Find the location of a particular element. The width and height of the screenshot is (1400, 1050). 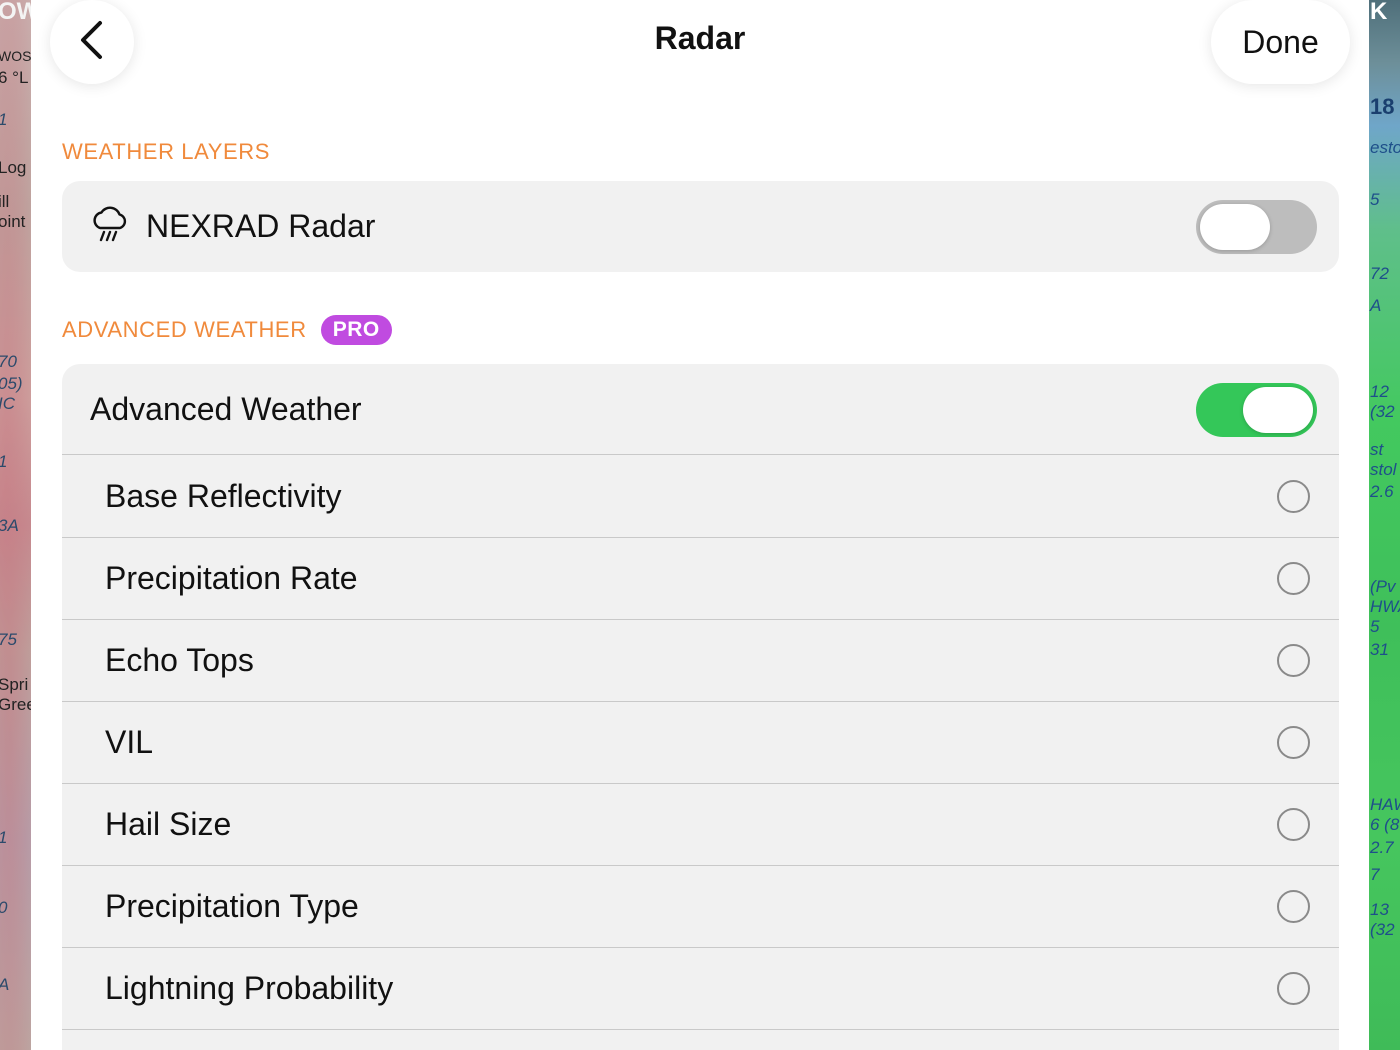

map-label: HWA is located at coordinates (1385, 606).